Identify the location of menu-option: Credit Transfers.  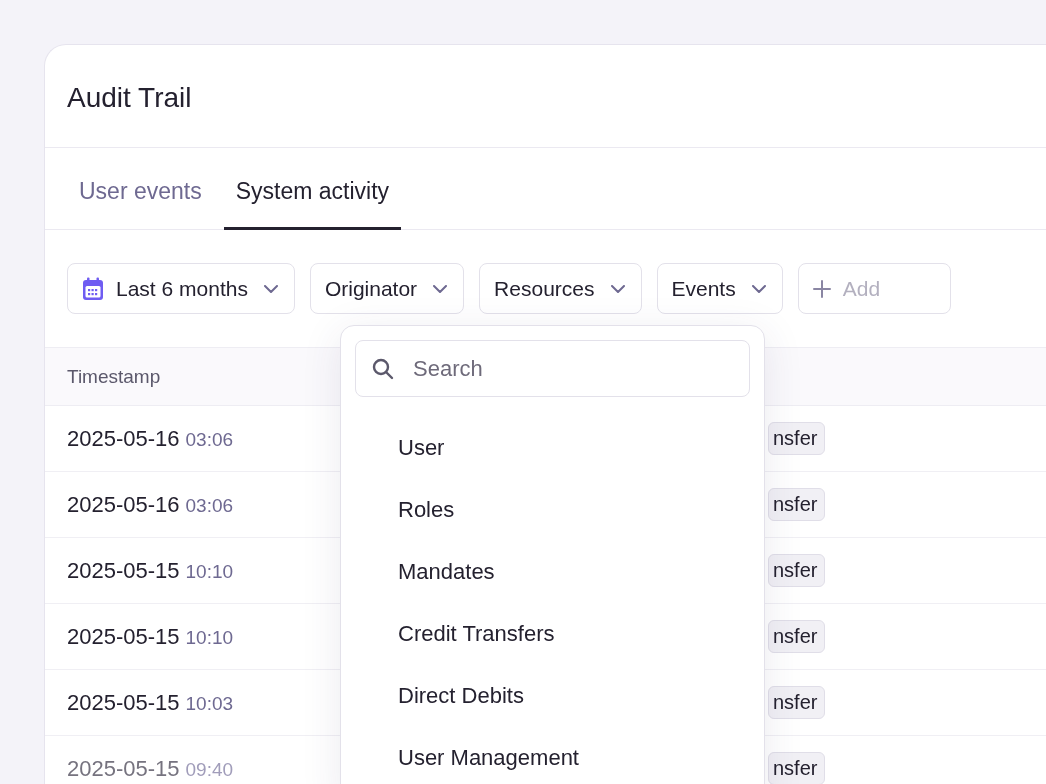
(455, 634).